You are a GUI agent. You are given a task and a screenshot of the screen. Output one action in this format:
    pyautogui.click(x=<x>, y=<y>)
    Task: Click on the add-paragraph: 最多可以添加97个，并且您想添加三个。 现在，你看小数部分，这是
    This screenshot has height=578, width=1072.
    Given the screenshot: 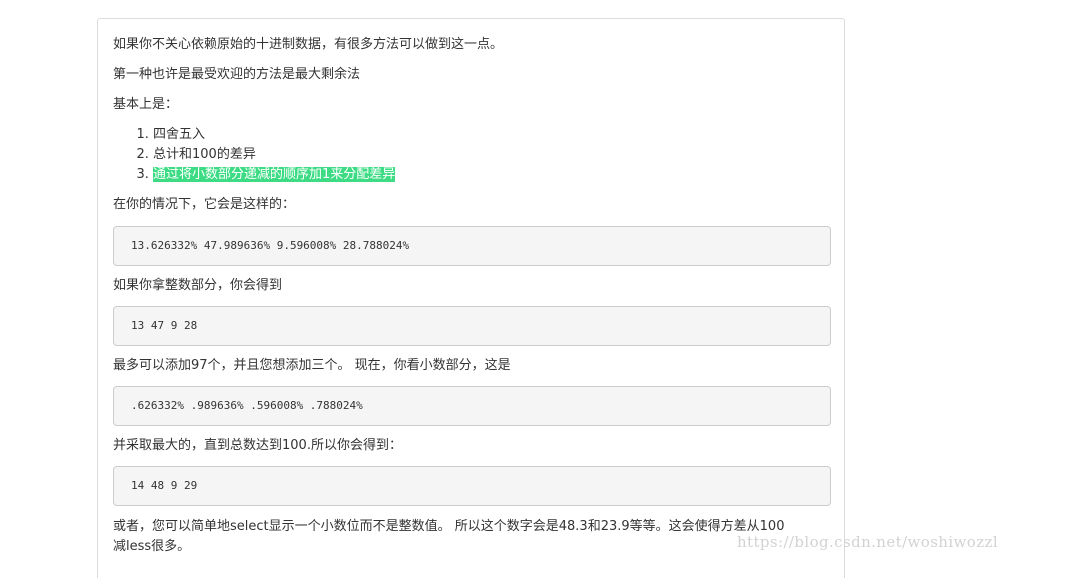 What is the action you would take?
    pyautogui.click(x=312, y=365)
    